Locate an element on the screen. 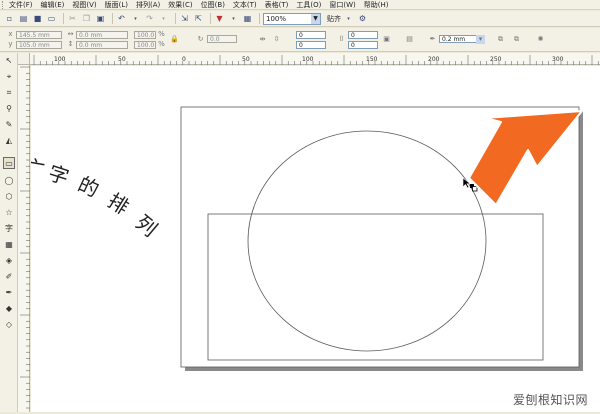 This screenshot has height=414, width=600. corner-radius-3: 0 is located at coordinates (363, 35).